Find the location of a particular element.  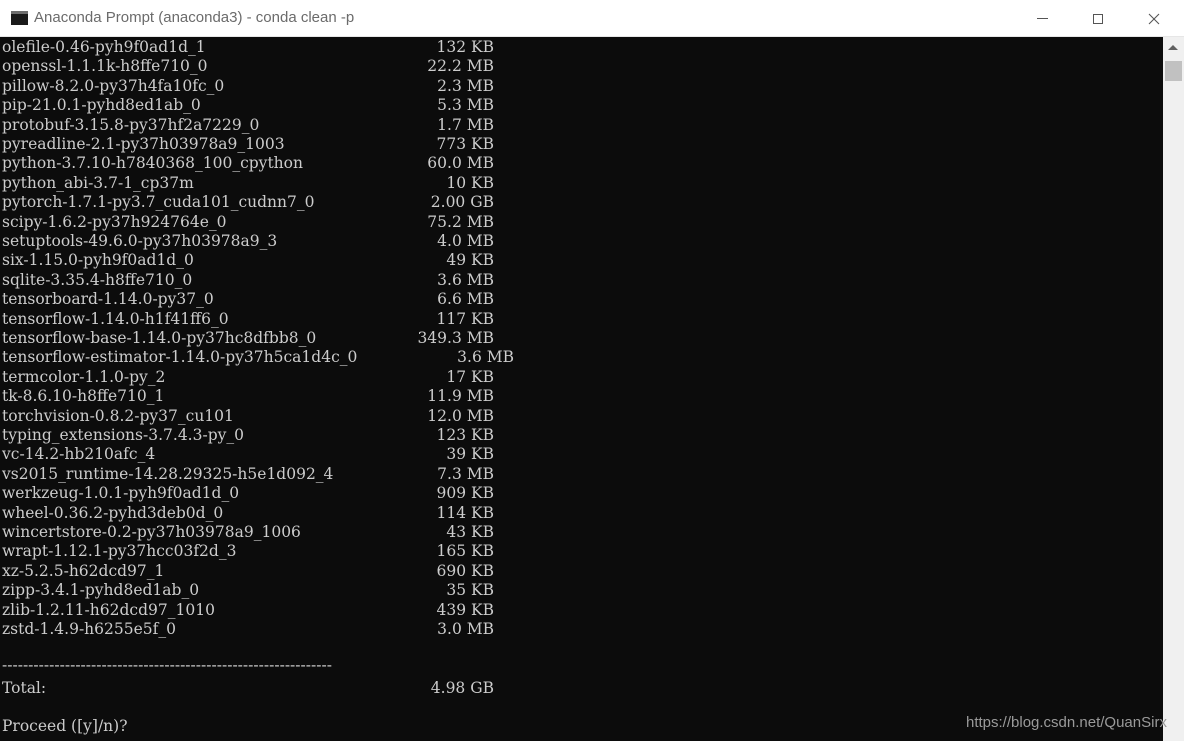

package-name: pip-21.0.1-pyhd8ed1ab_0 is located at coordinates (101, 105).